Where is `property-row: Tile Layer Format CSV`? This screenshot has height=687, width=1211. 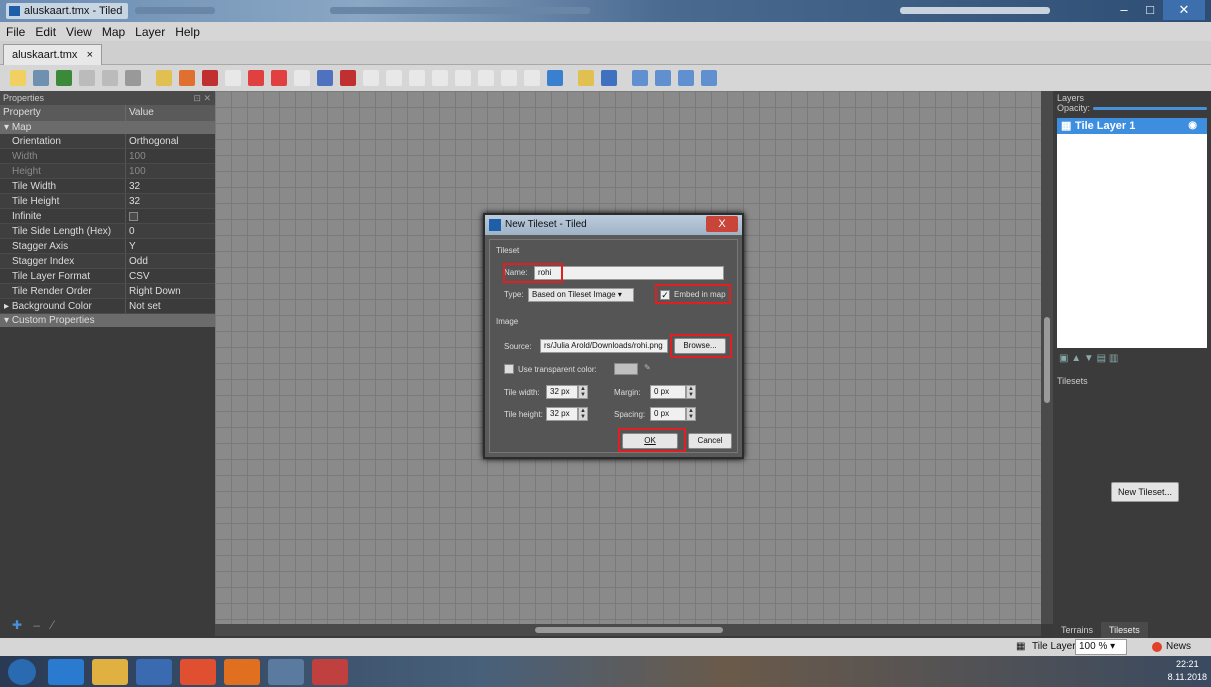
property-row: Tile Layer Format CSV is located at coordinates (107, 276).